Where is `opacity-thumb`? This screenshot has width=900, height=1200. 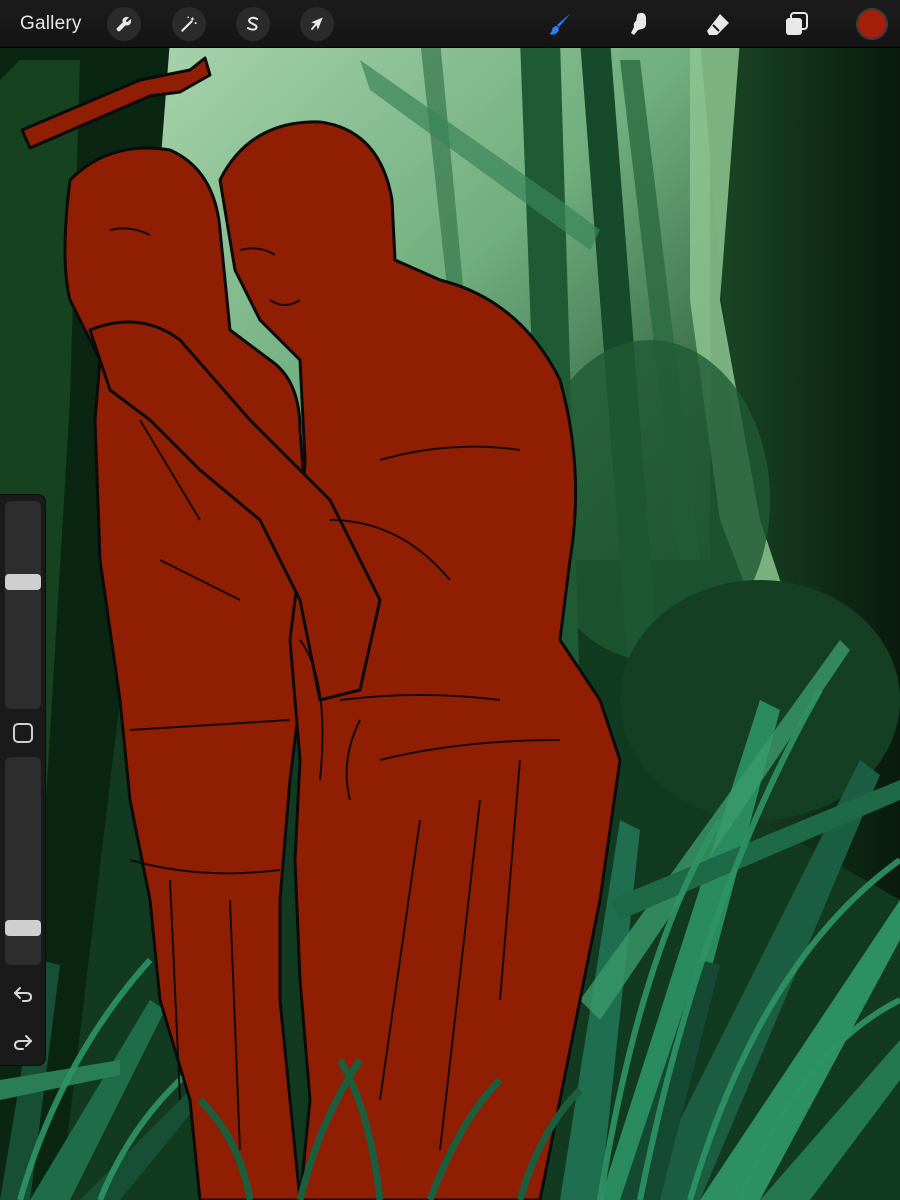 opacity-thumb is located at coordinates (23, 928).